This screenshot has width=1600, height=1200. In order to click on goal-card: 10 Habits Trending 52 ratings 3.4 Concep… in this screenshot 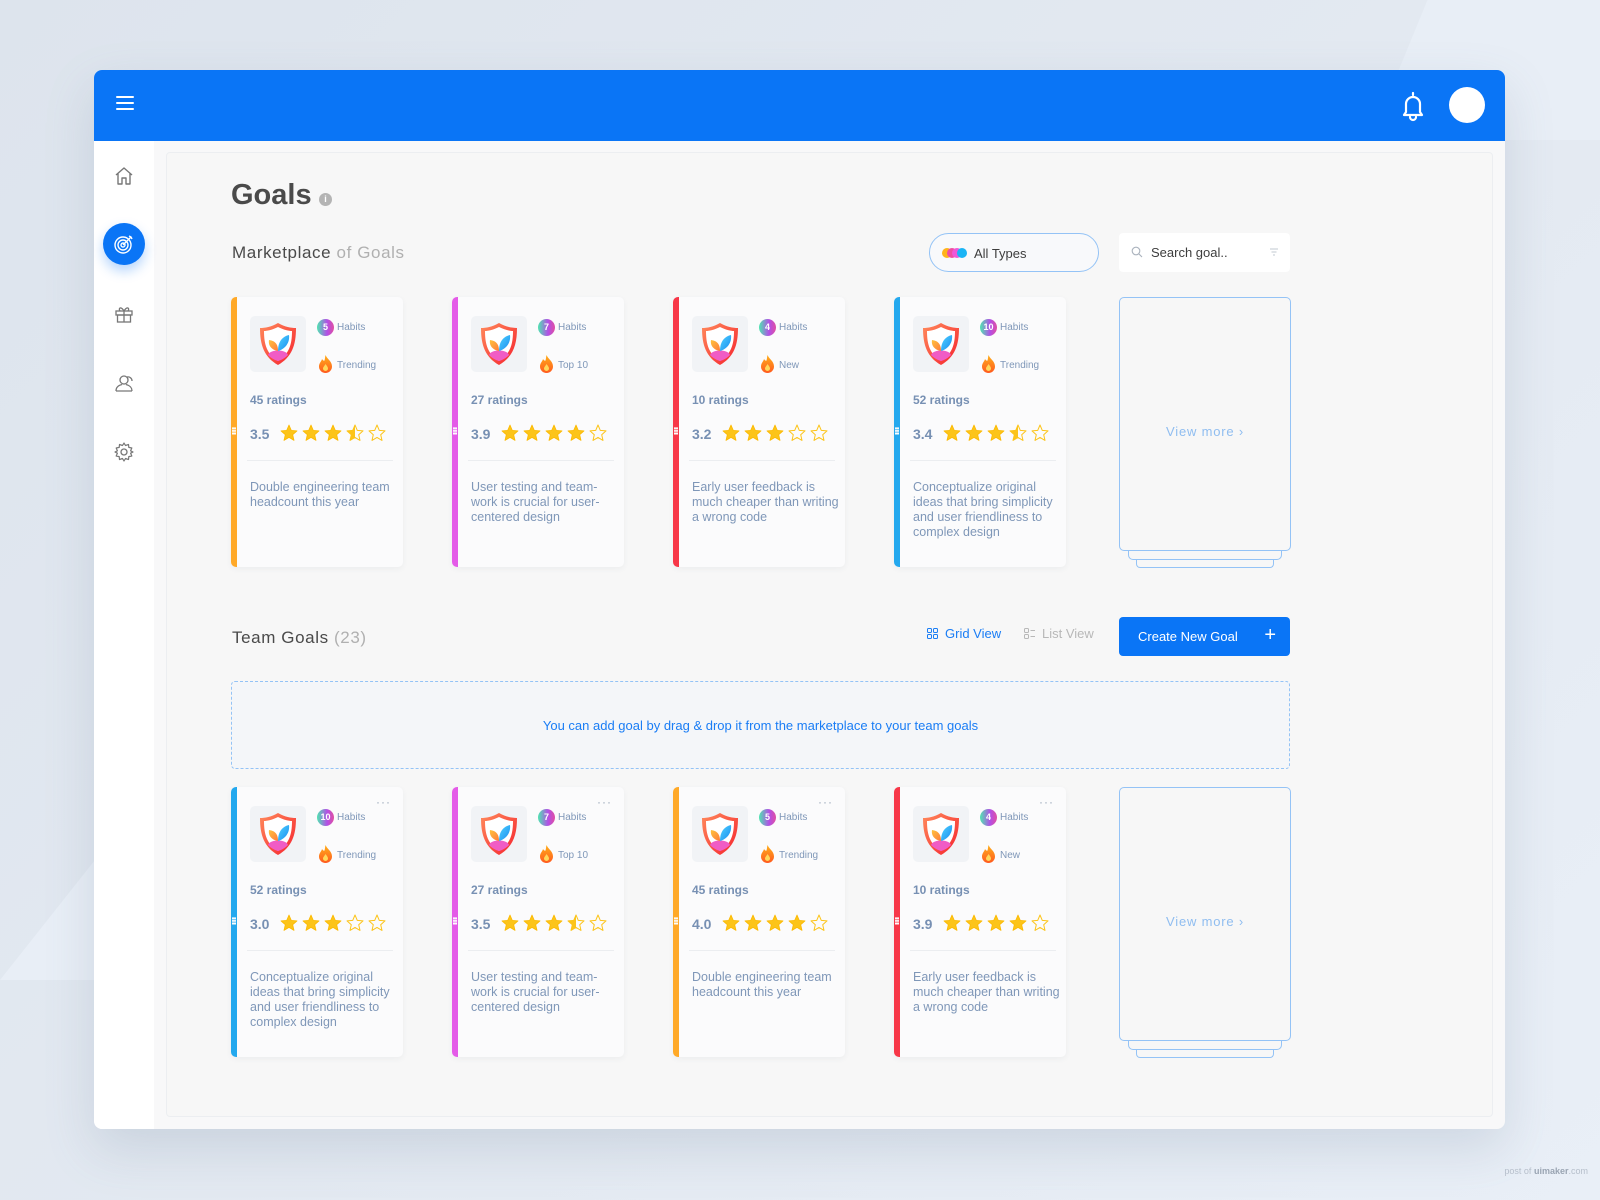, I will do `click(980, 432)`.